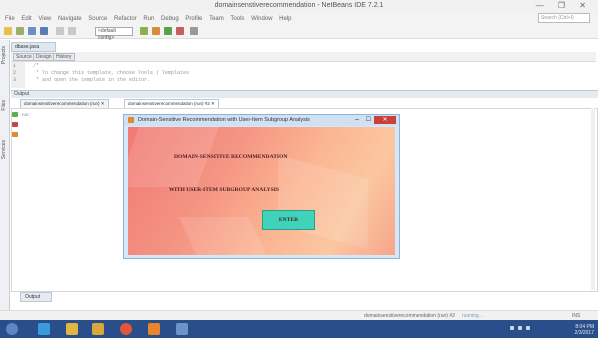 This screenshot has height=338, width=598. Describe the element at coordinates (156, 31) in the screenshot. I see `clean-build-icon` at that location.